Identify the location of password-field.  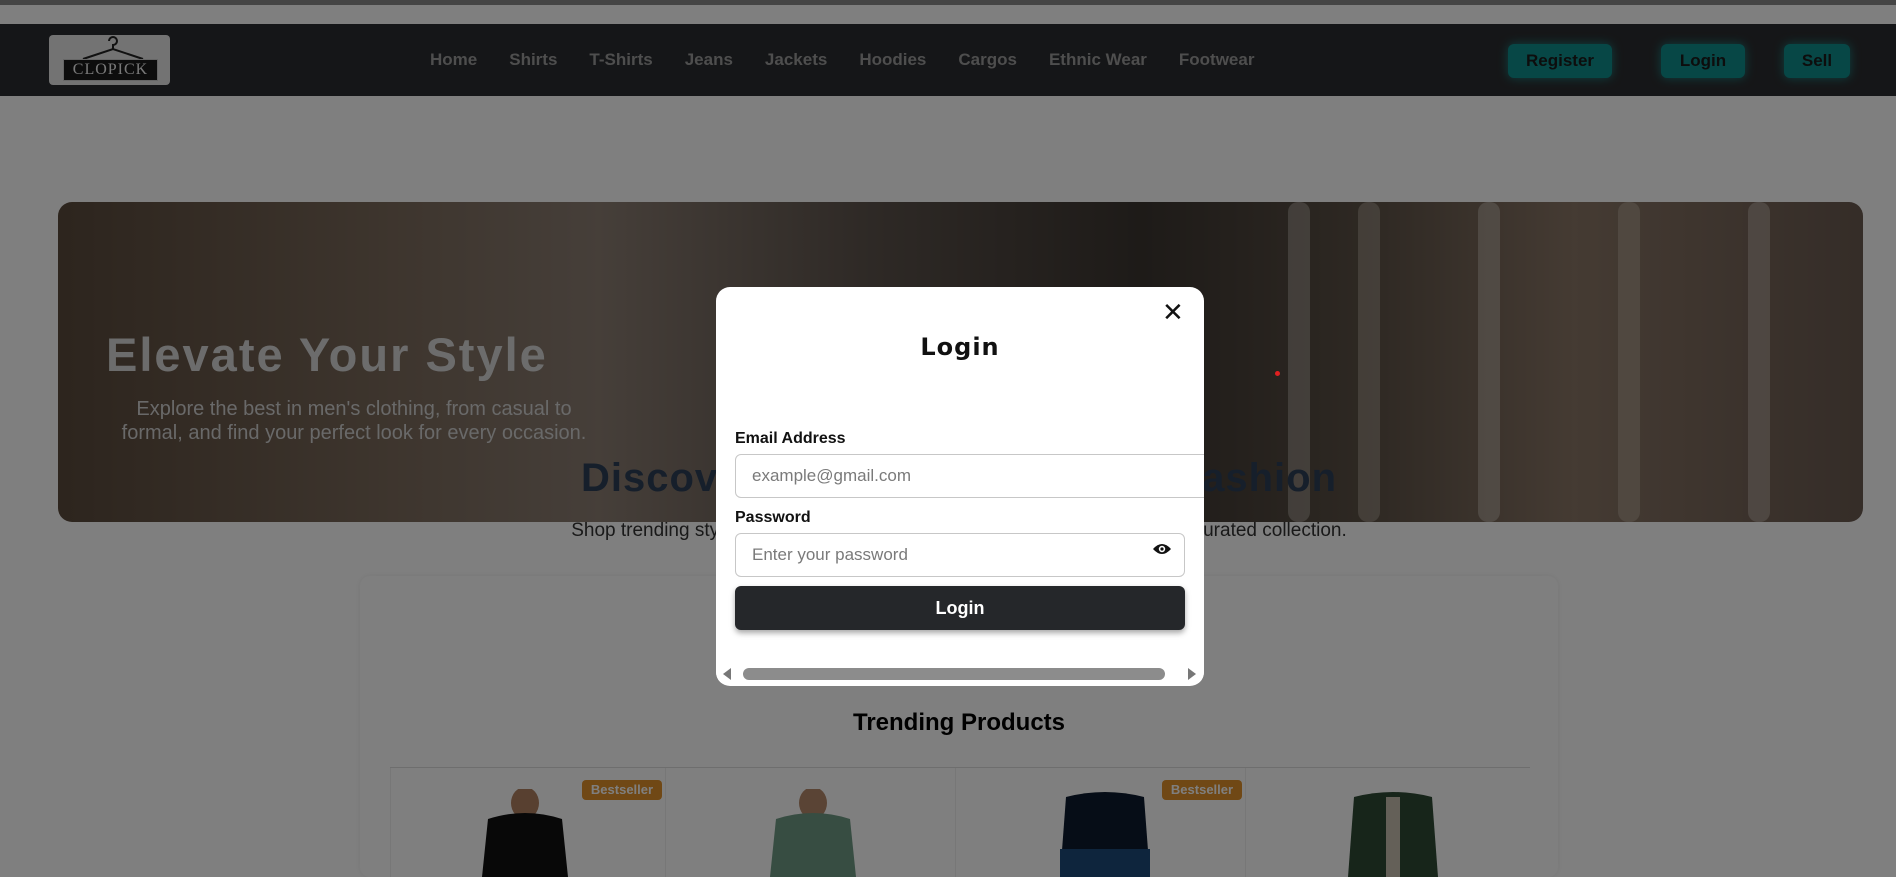
(960, 555).